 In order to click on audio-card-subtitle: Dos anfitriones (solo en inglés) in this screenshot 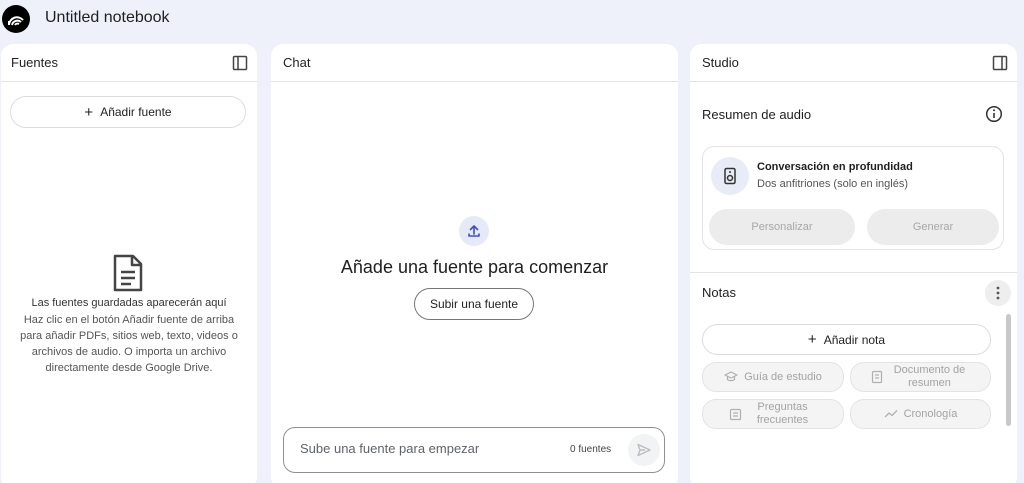, I will do `click(833, 184)`.